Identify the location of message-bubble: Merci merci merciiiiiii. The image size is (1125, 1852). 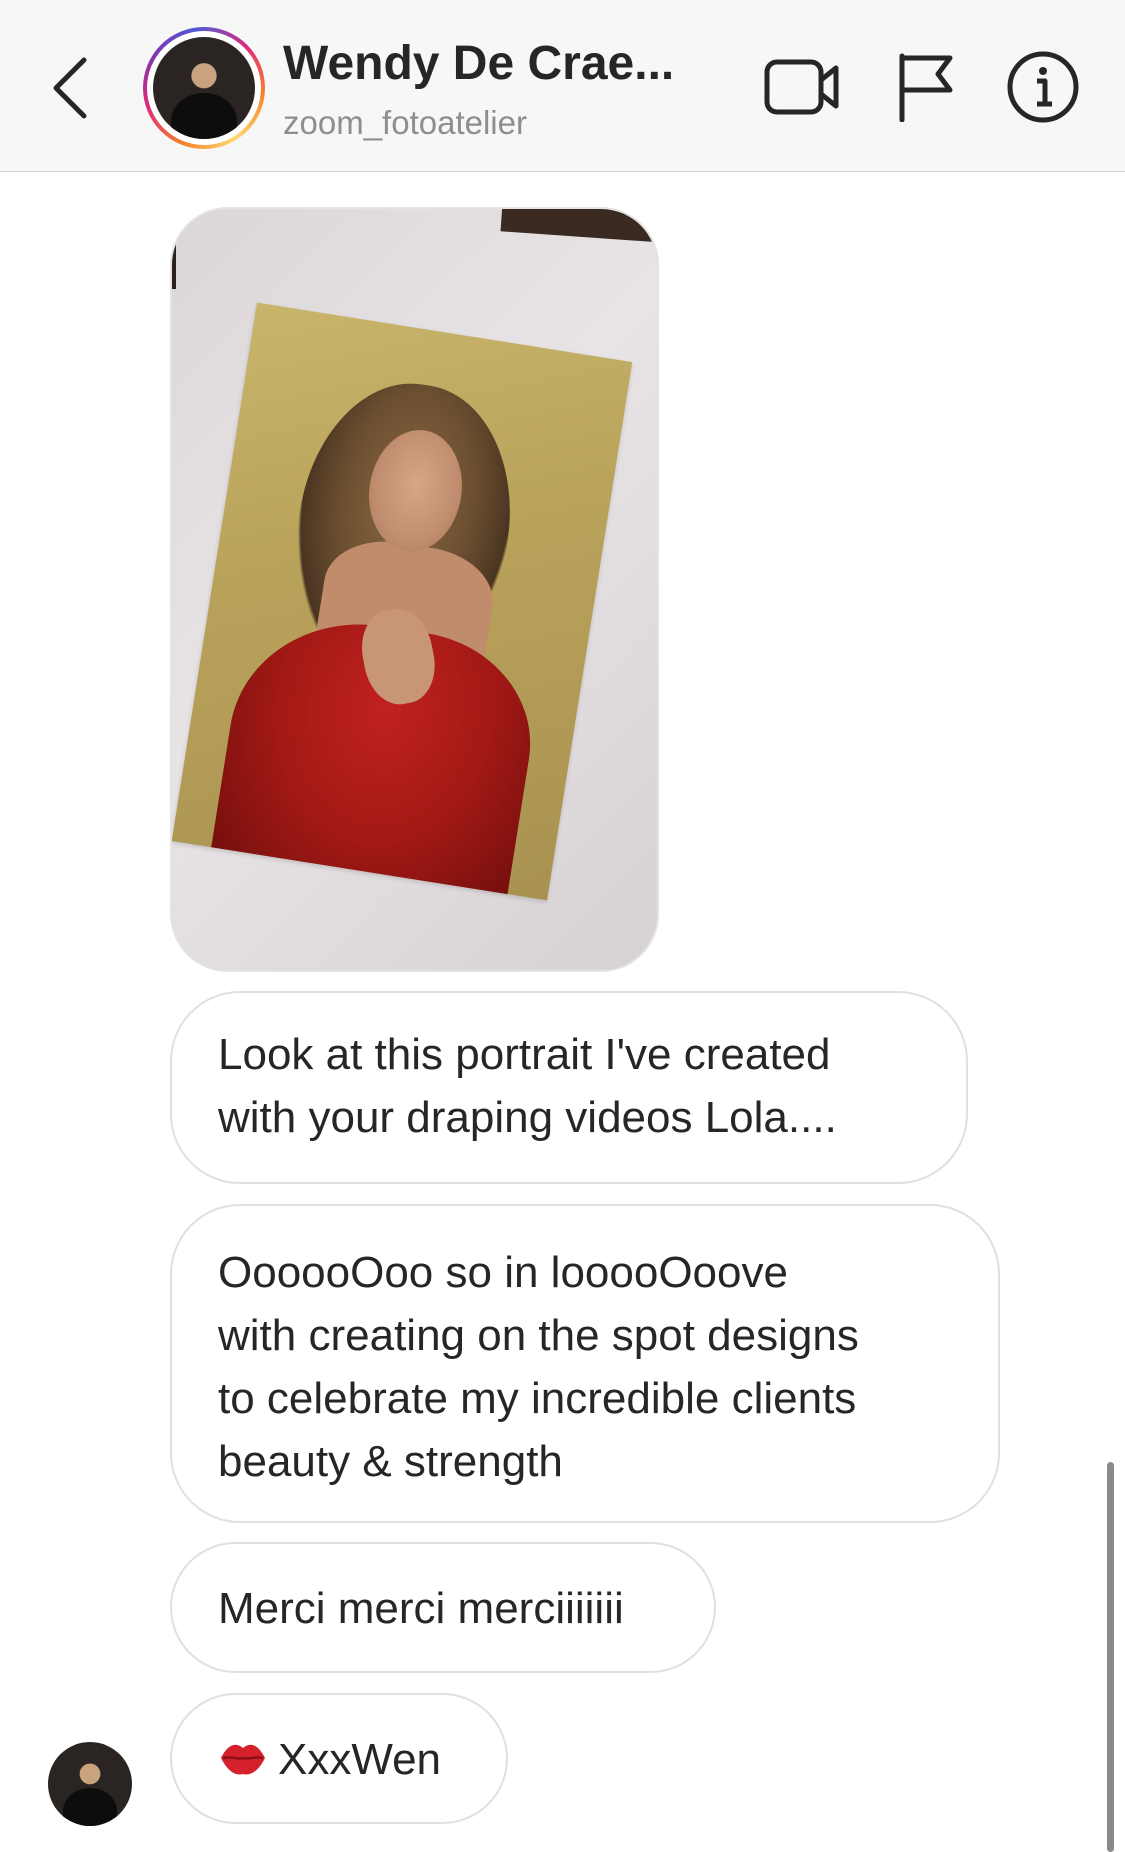
(443, 1607).